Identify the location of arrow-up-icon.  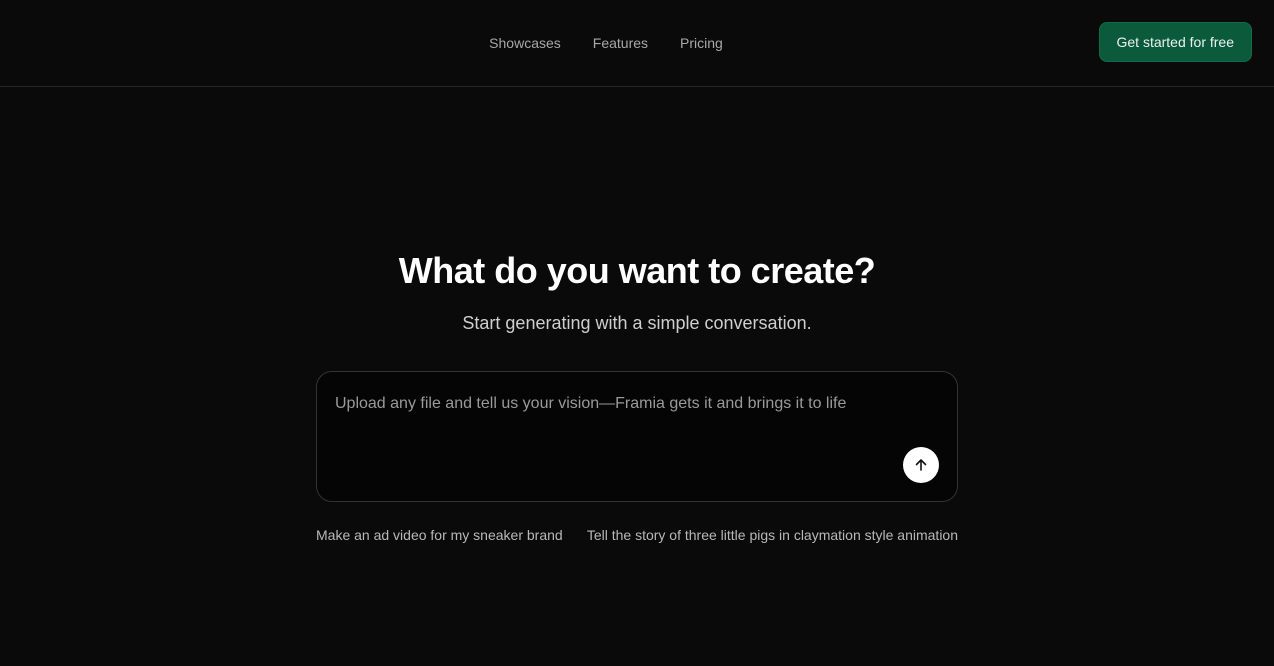
(921, 465).